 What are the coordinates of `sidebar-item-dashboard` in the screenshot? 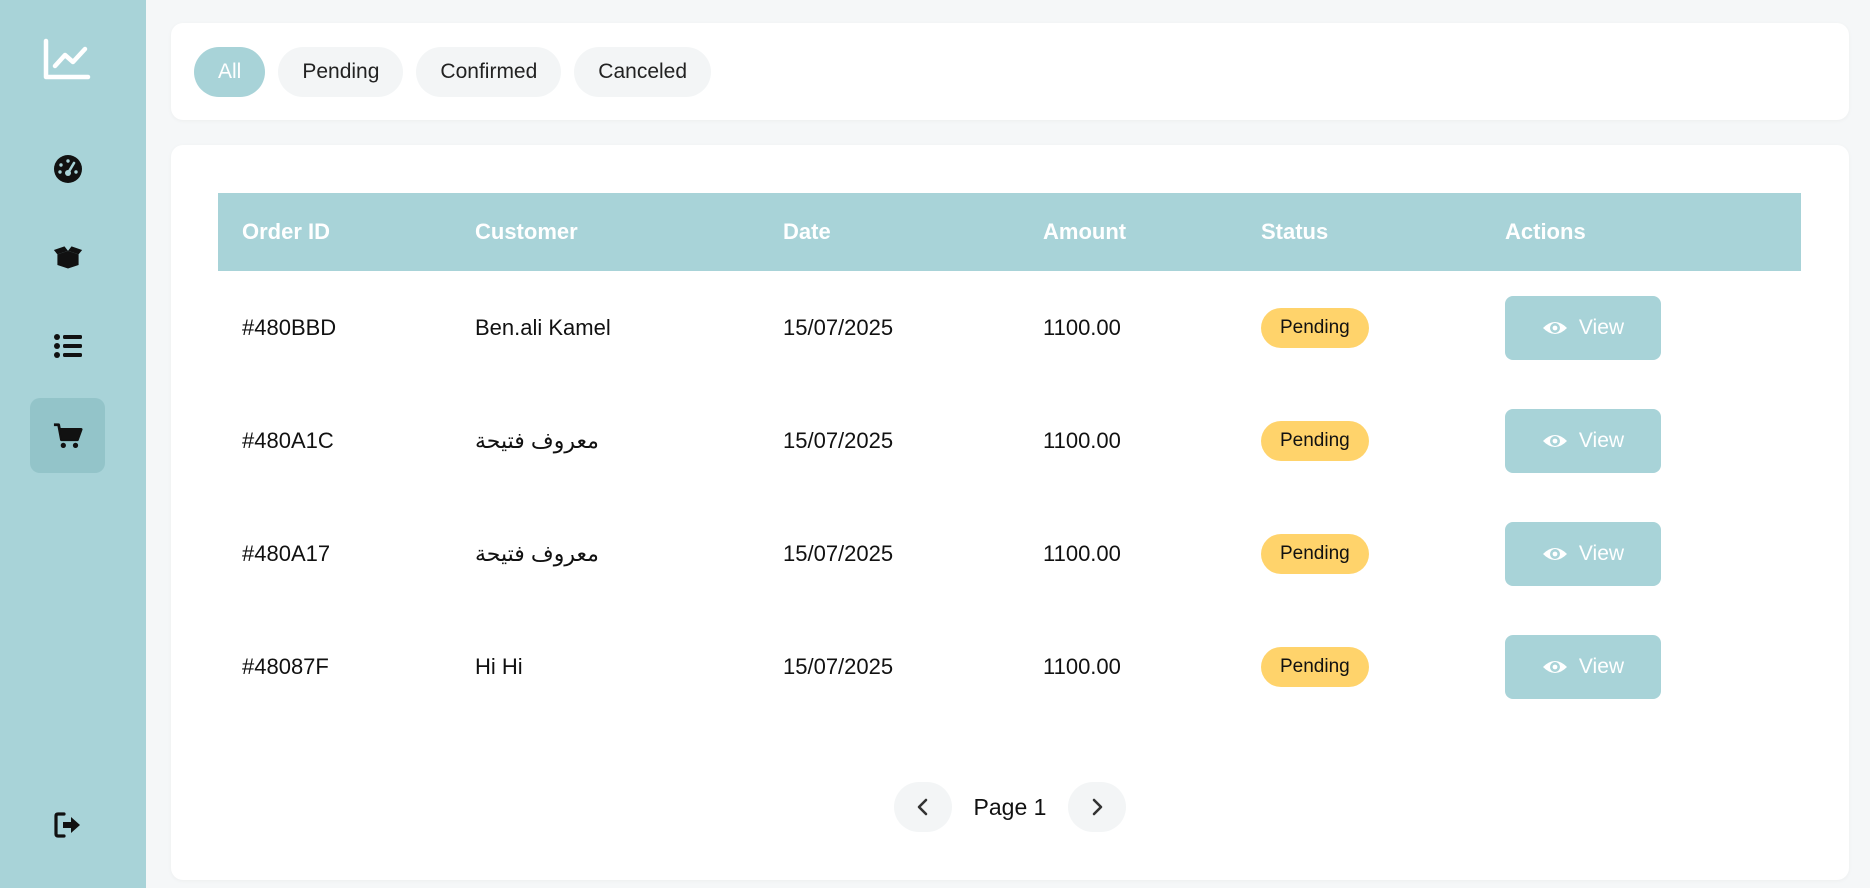 It's located at (67, 168).